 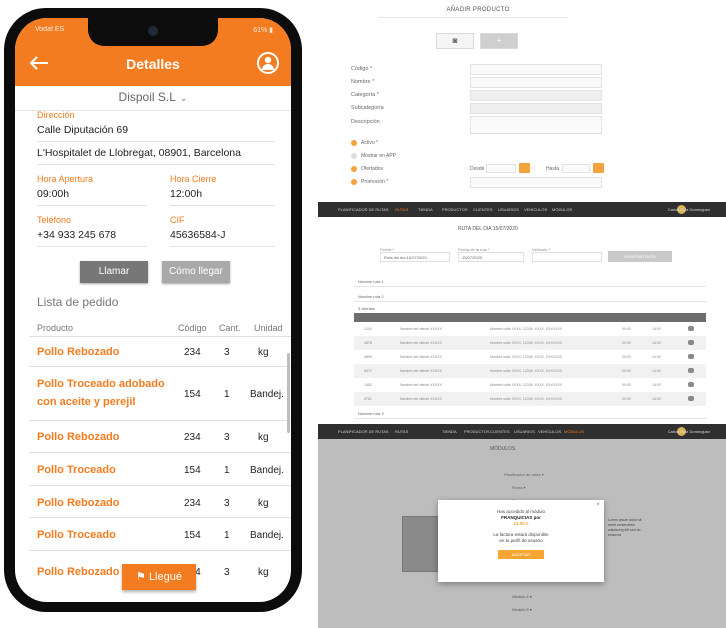 What do you see at coordinates (56, 115) in the screenshot?
I see `direccion-label: Dirección` at bounding box center [56, 115].